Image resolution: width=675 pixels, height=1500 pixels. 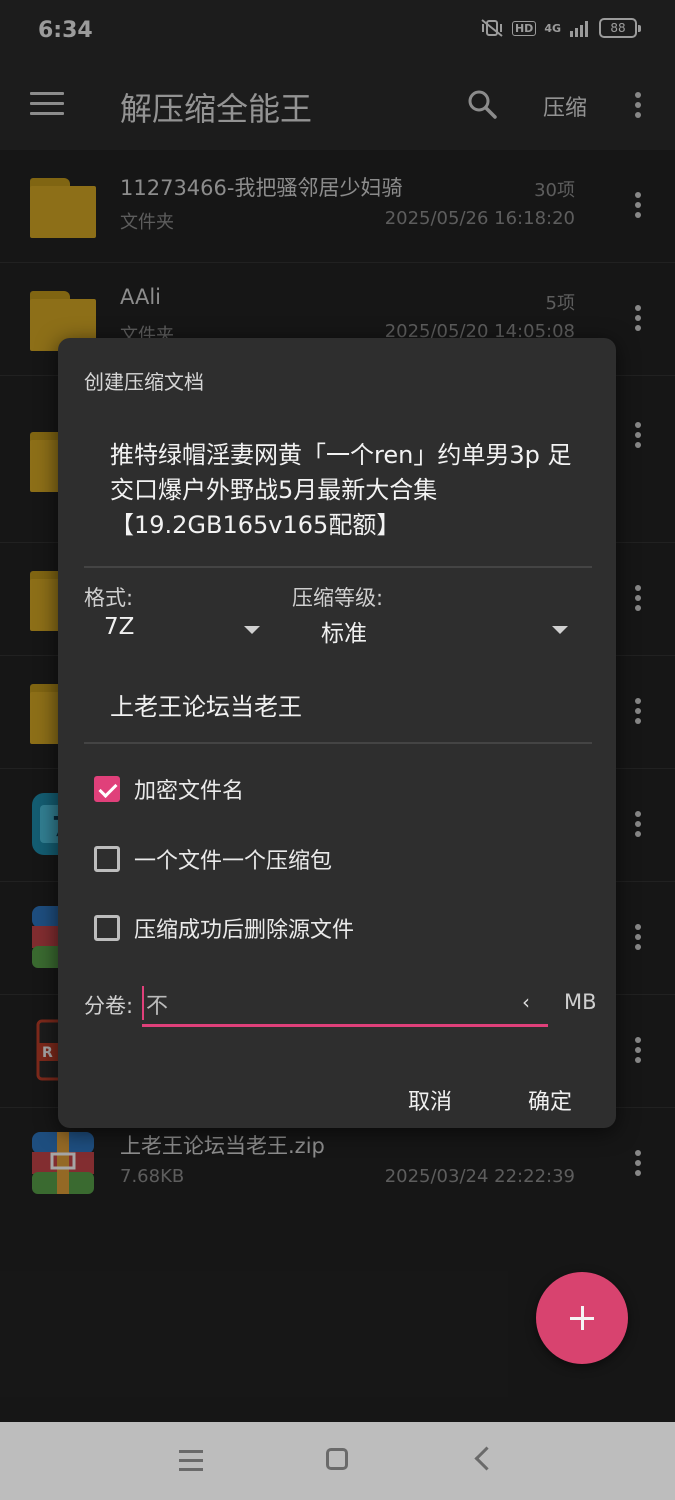 What do you see at coordinates (109, 1006) in the screenshot?
I see `volume-label: 分卷:` at bounding box center [109, 1006].